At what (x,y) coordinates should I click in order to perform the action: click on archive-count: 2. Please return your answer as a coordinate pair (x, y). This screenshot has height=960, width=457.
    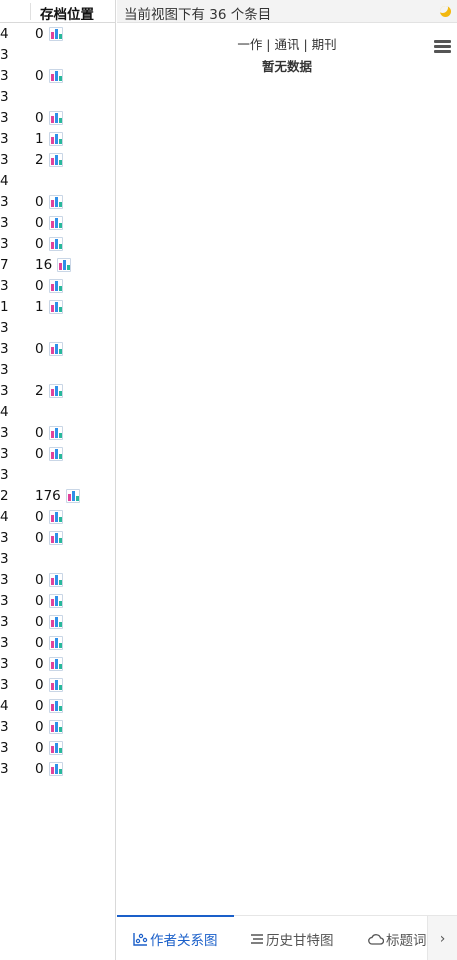
    Looking at the image, I should click on (39, 391).